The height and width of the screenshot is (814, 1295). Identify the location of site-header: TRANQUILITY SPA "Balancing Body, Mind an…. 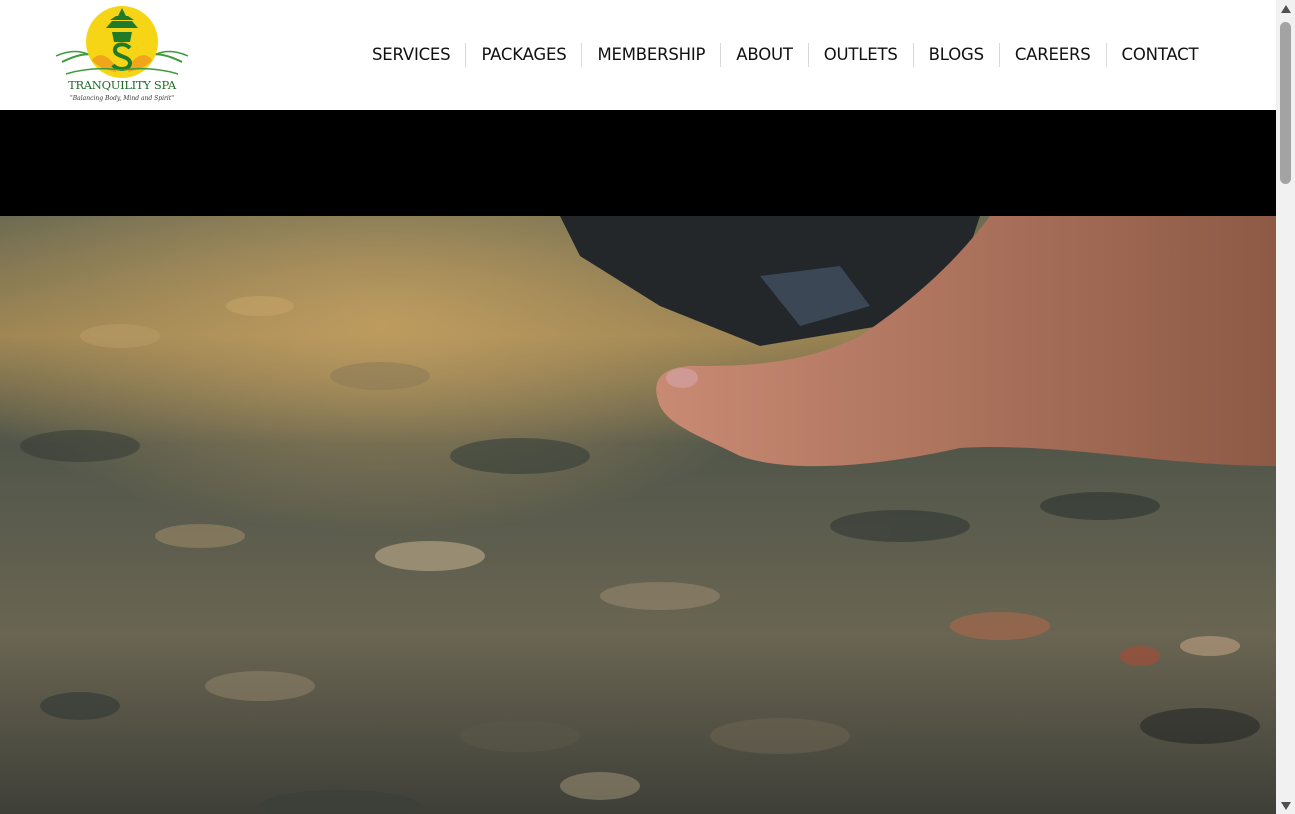
(638, 55).